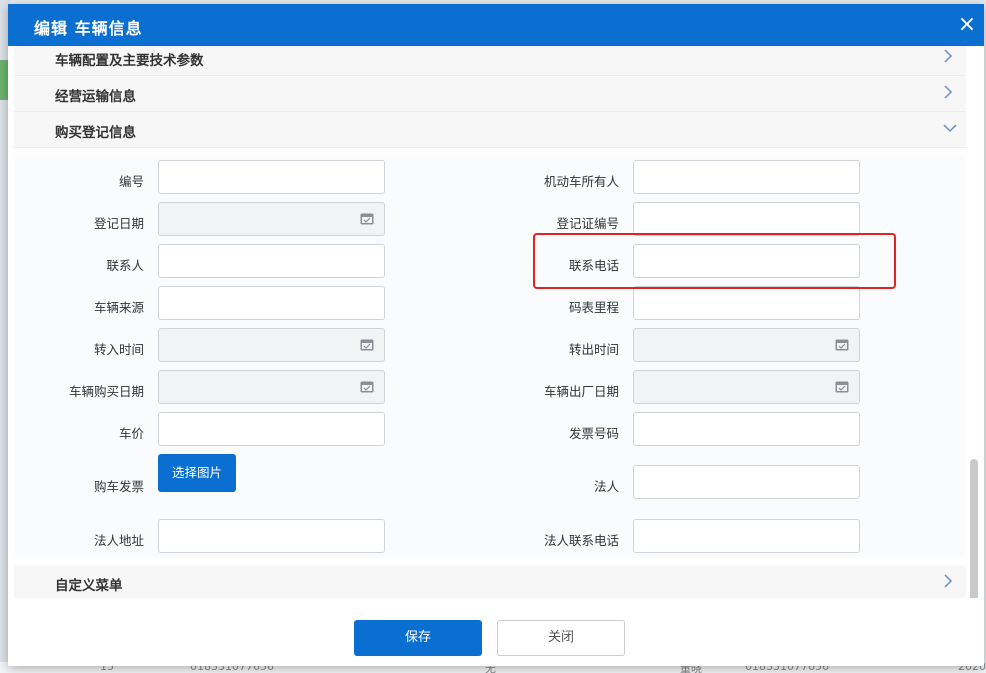  What do you see at coordinates (271, 536) in the screenshot?
I see `legal-address-input` at bounding box center [271, 536].